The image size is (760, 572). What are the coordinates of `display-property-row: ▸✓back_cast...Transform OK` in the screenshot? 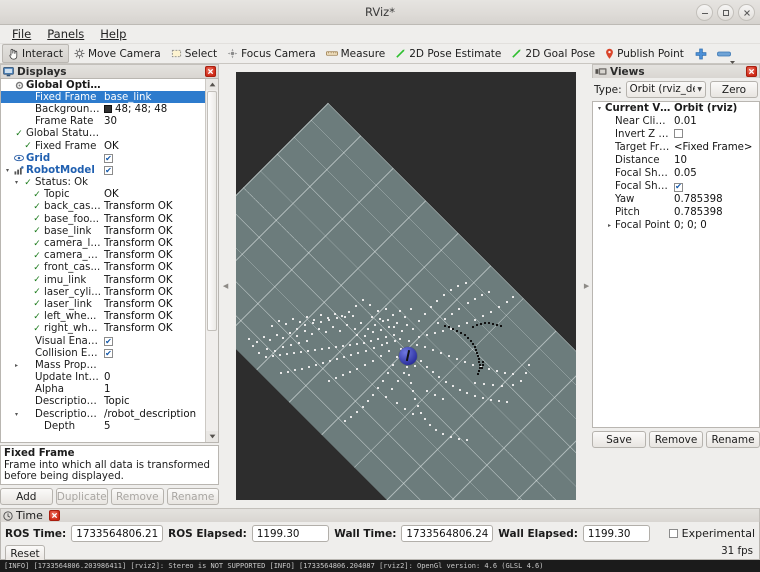 It's located at (103, 207).